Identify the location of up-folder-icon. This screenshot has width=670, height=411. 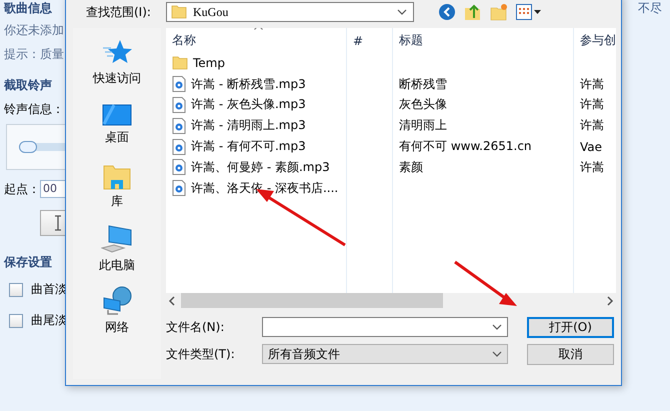
(473, 12).